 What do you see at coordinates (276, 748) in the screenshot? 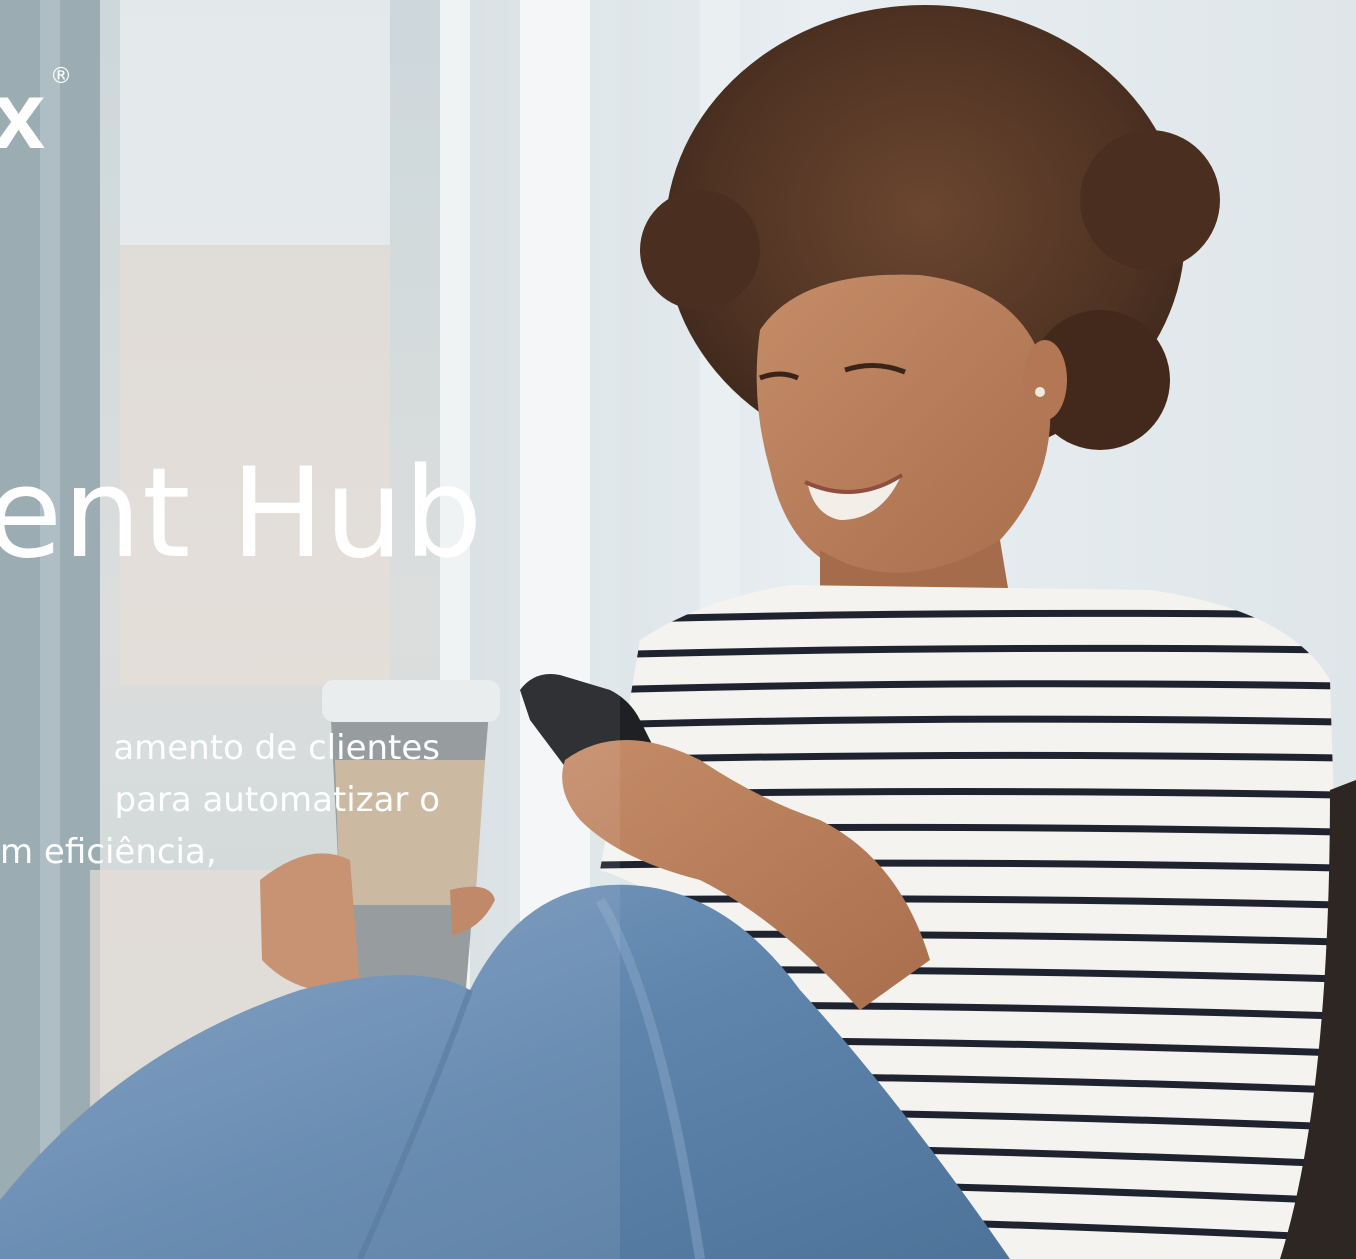
I see `hero-description-line: amento de clientes` at bounding box center [276, 748].